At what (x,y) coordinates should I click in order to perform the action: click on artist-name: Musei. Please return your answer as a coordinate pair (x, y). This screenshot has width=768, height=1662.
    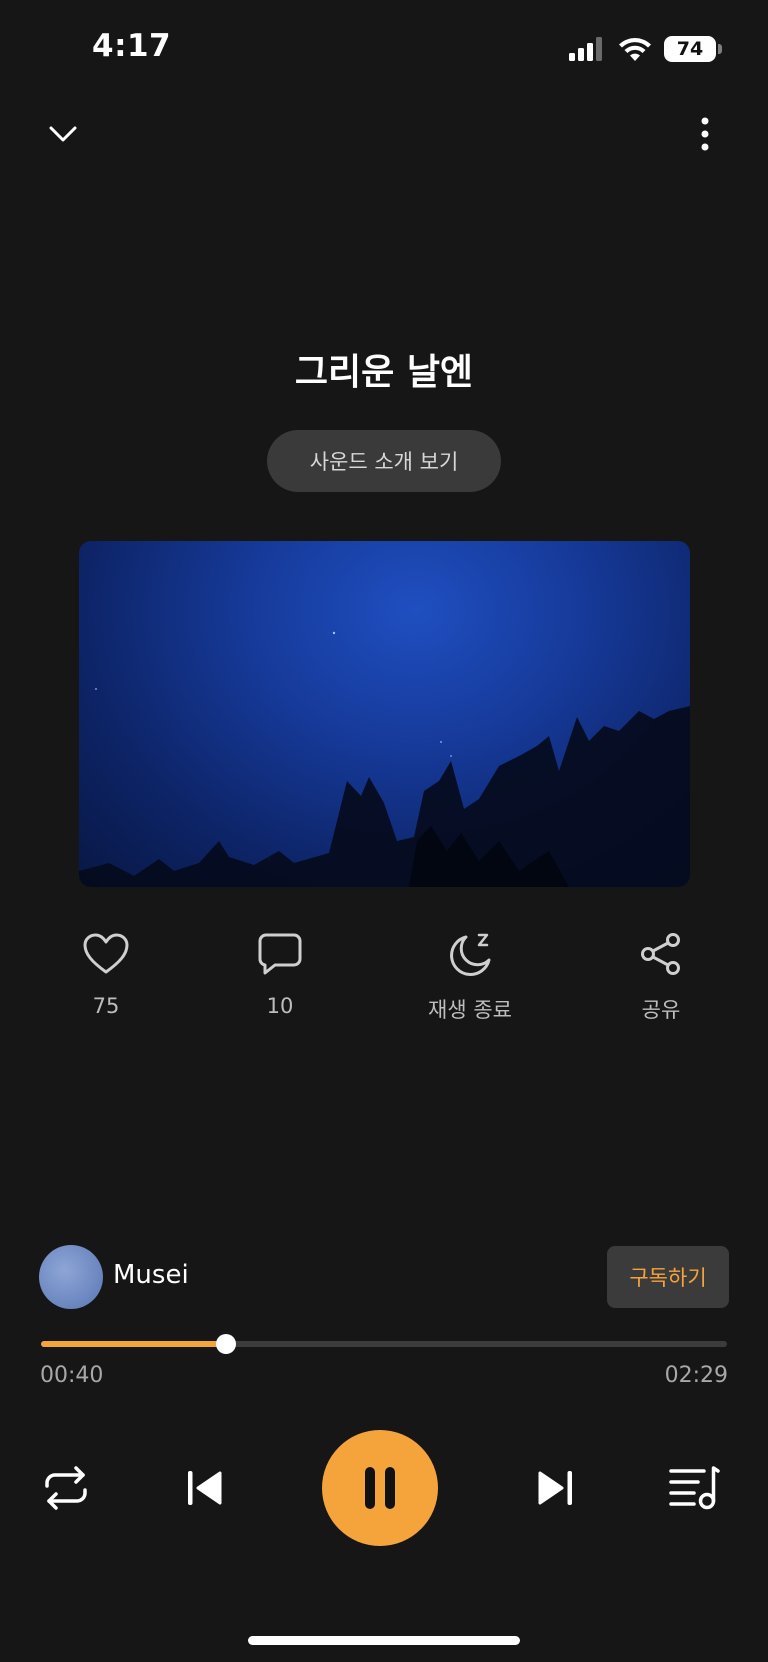
    Looking at the image, I should click on (151, 1275).